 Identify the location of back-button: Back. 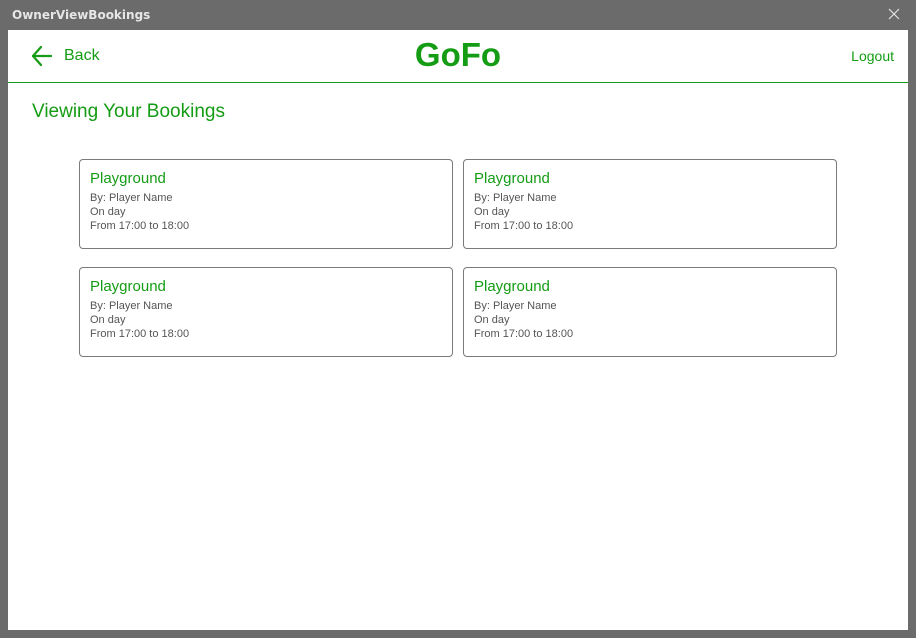
(65, 56).